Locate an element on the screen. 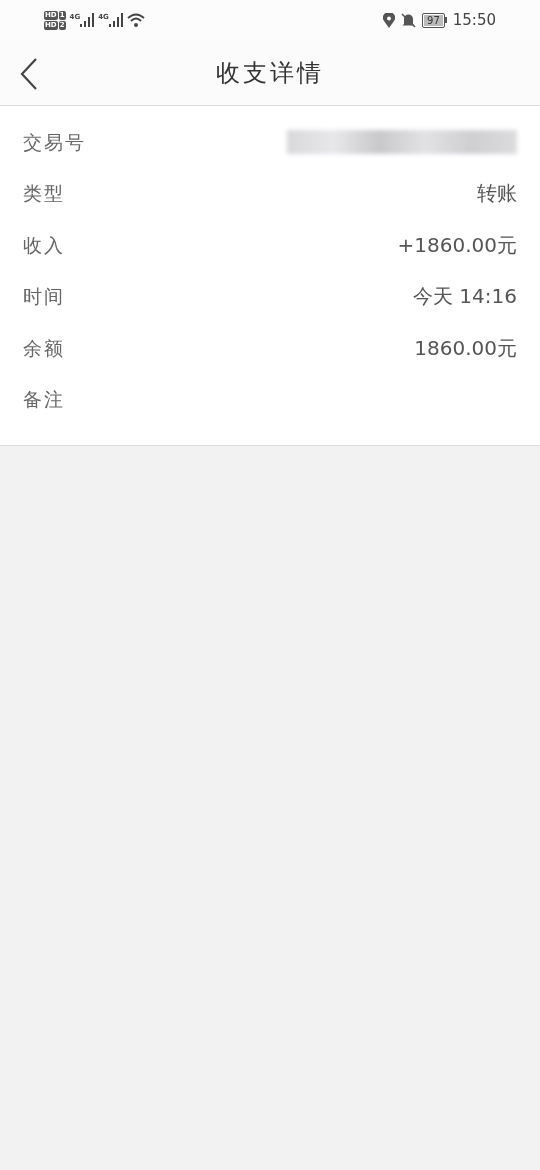 This screenshot has height=1170, width=540. row-value: +1860.00元 is located at coordinates (457, 245).